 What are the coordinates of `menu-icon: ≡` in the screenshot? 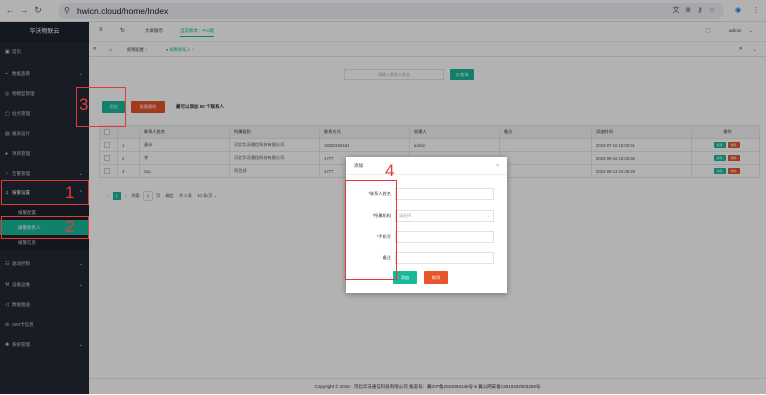 It's located at (101, 30).